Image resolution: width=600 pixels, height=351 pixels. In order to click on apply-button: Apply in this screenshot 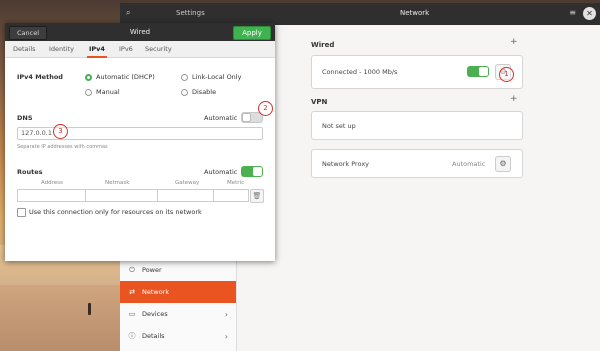, I will do `click(252, 33)`.